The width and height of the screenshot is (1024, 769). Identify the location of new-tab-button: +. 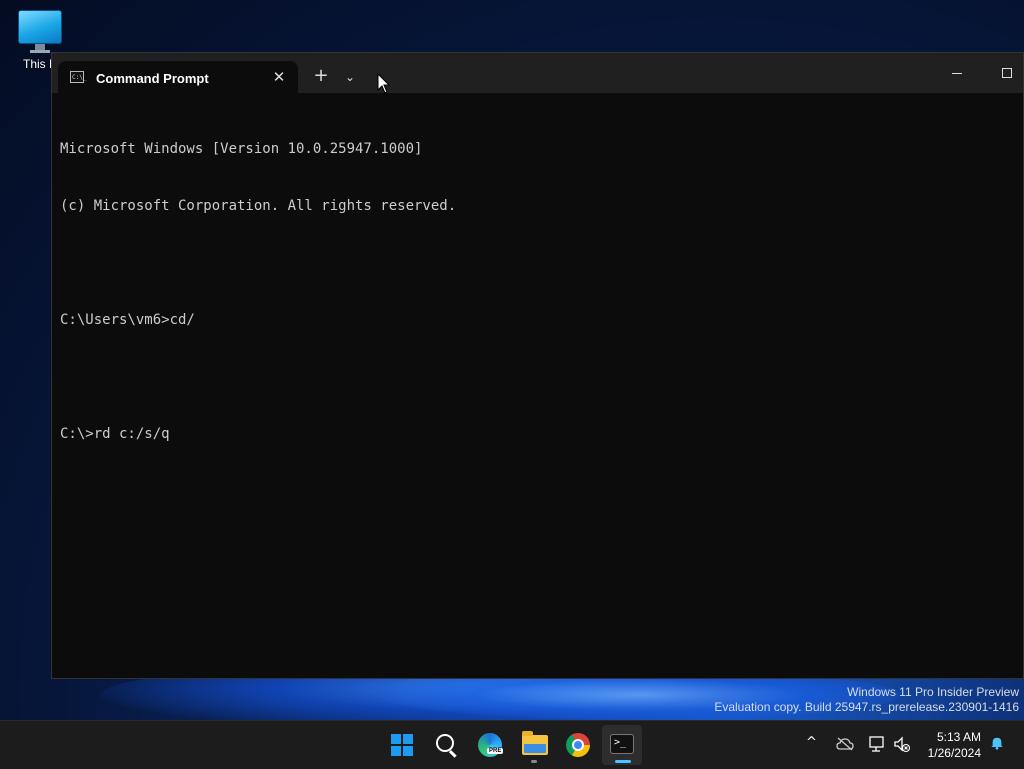
(321, 77).